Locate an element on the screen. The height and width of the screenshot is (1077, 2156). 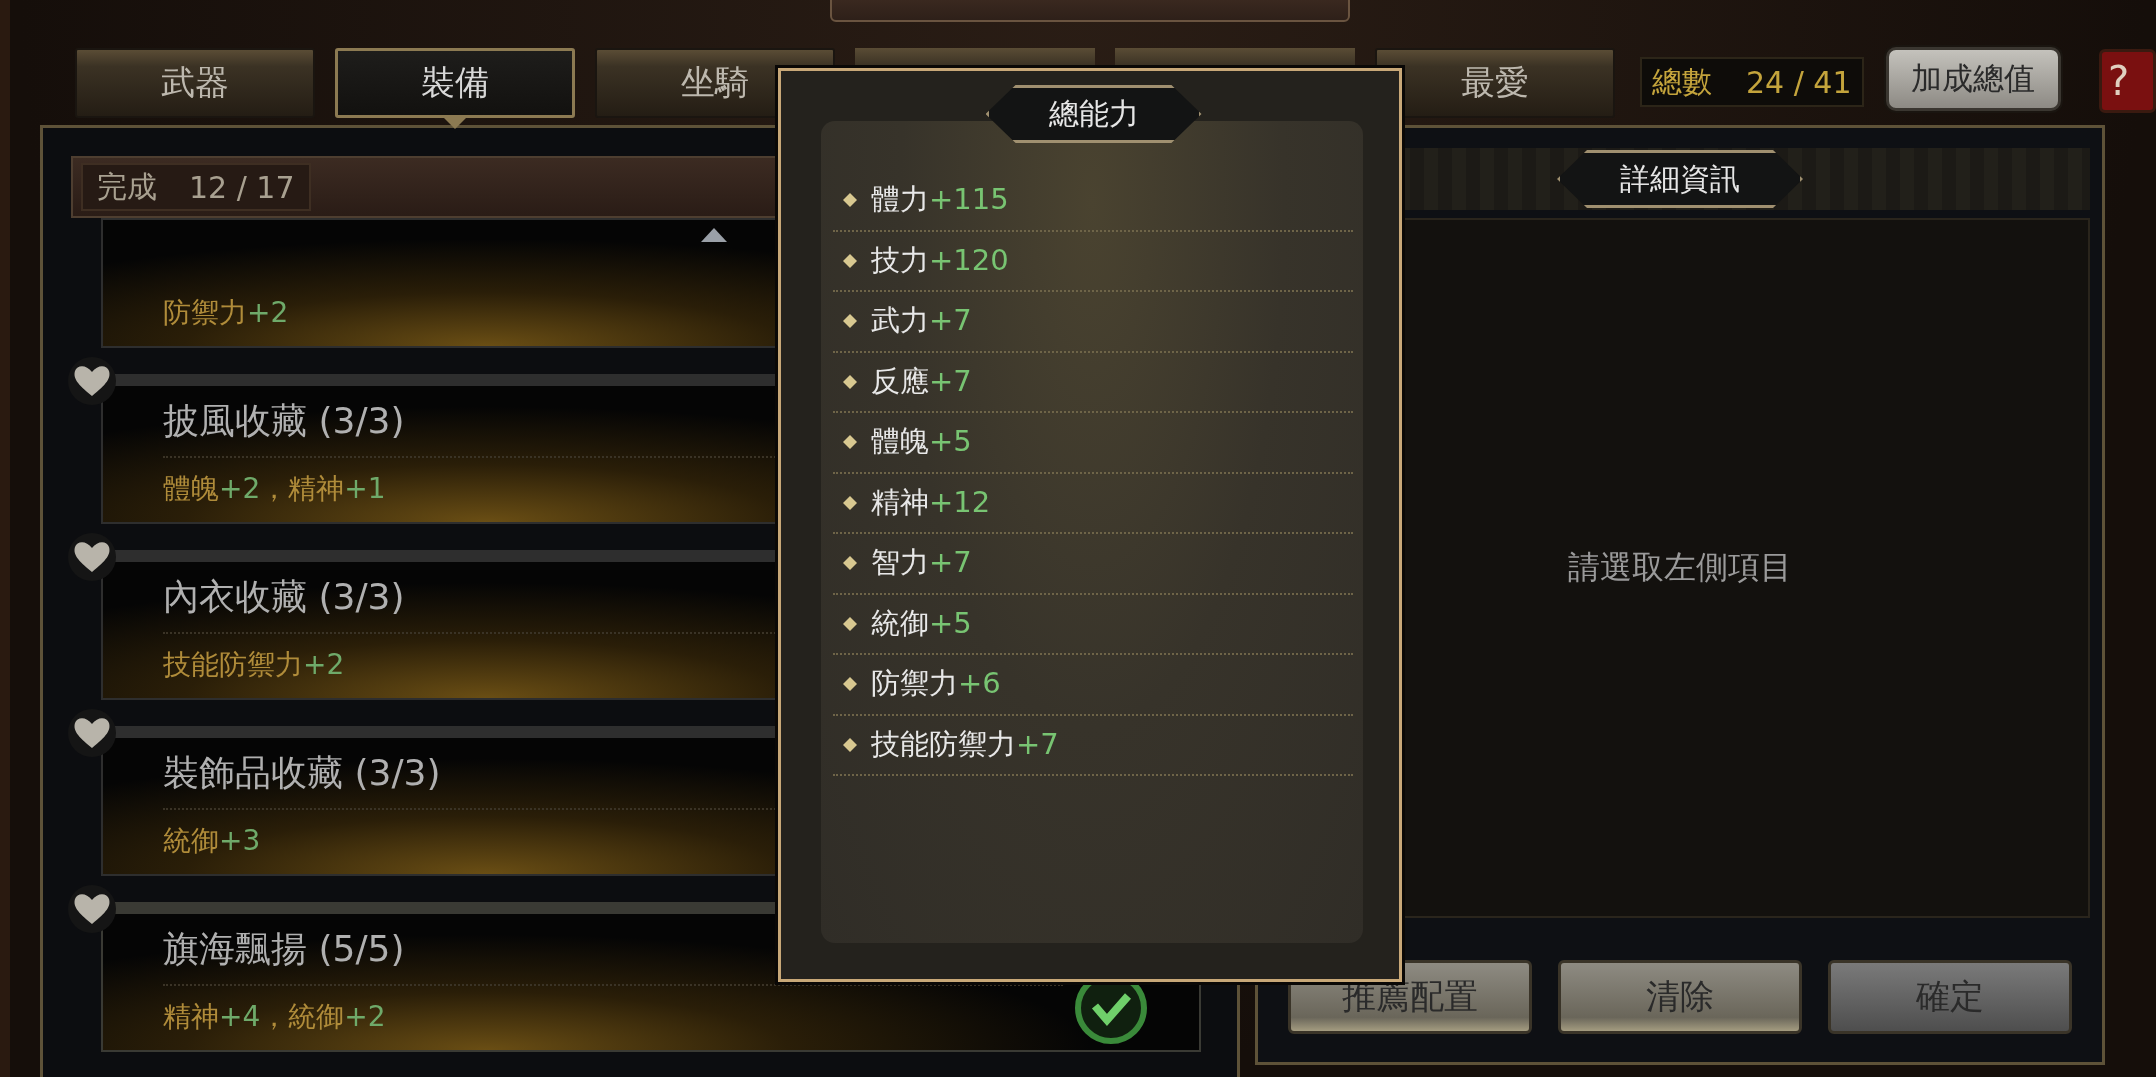
bonus-text: 防禦力+2 is located at coordinates (226, 313).